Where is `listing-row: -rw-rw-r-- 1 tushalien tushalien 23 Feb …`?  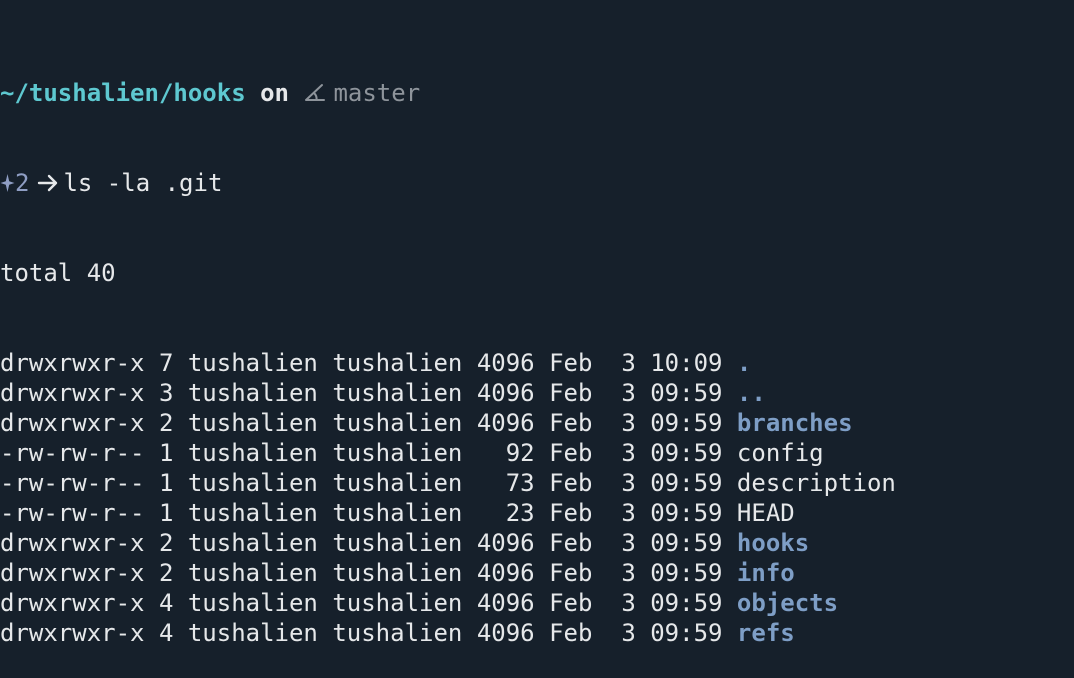
listing-row: -rw-rw-r-- 1 tushalien tushalien 23 Feb … is located at coordinates (537, 513).